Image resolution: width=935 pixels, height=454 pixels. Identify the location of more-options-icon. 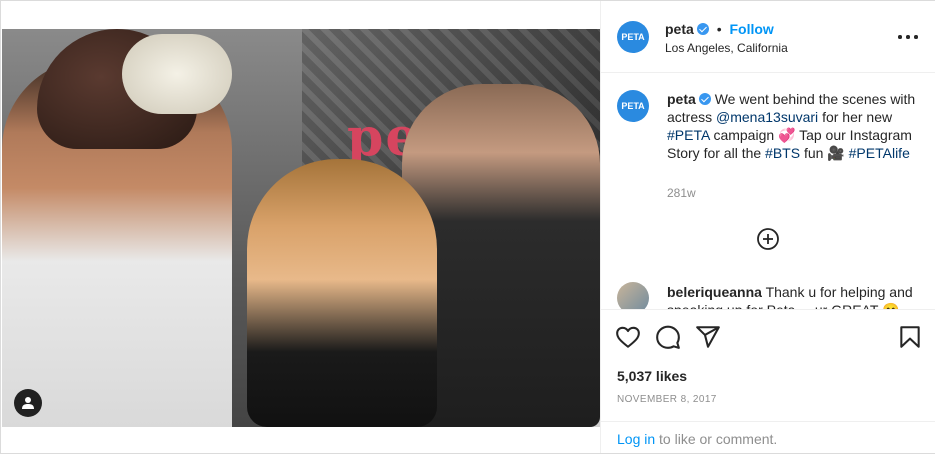
(908, 37).